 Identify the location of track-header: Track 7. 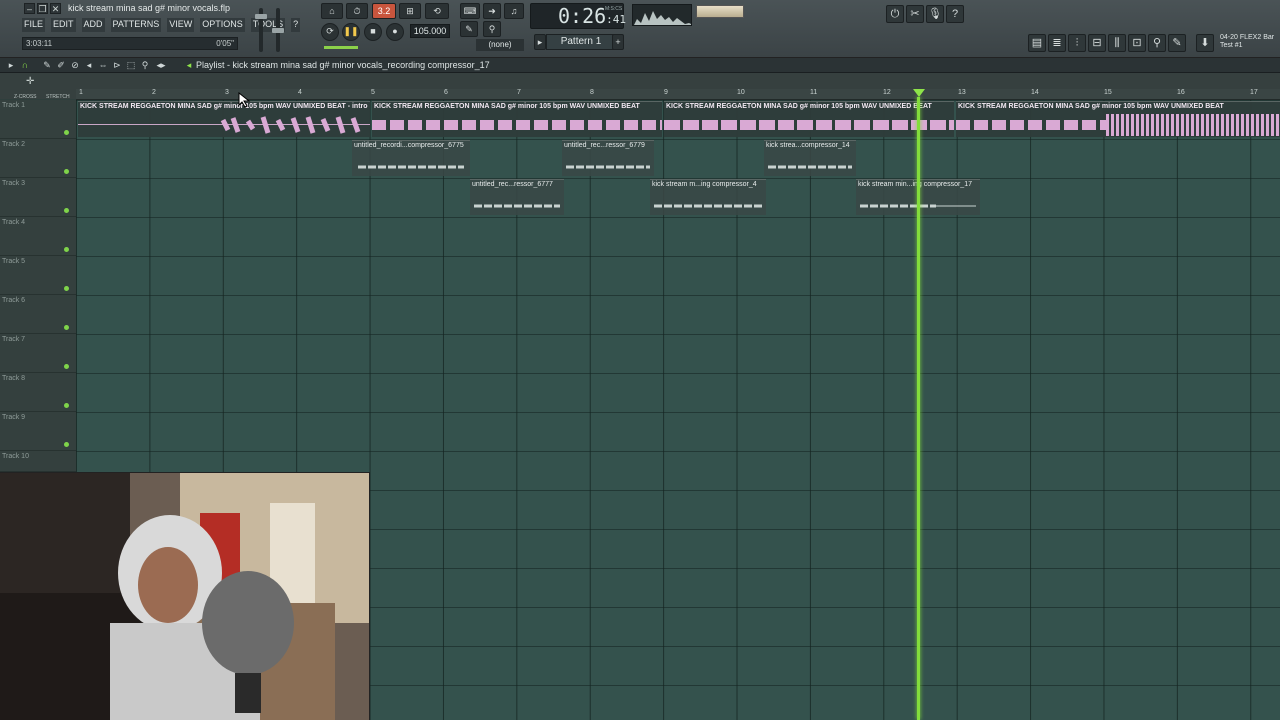
(38, 353).